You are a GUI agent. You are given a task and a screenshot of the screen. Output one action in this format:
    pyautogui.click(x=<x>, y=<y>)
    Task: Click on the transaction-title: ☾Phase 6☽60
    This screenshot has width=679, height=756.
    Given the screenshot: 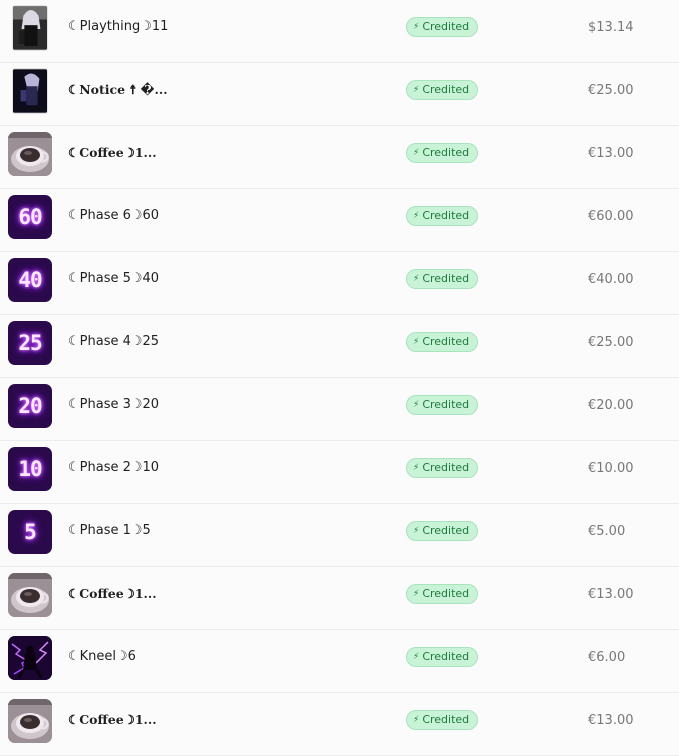 What is the action you would take?
    pyautogui.click(x=113, y=216)
    